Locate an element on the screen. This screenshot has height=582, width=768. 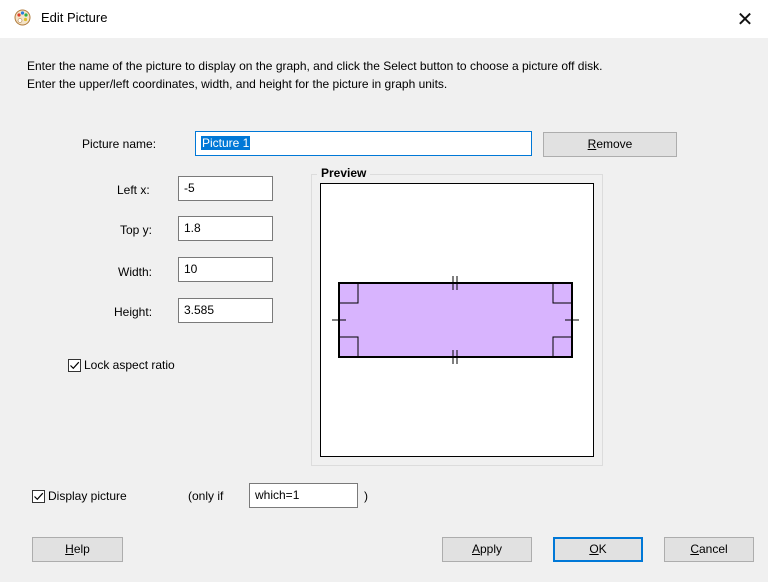
apply-label: pply is located at coordinates (491, 549).